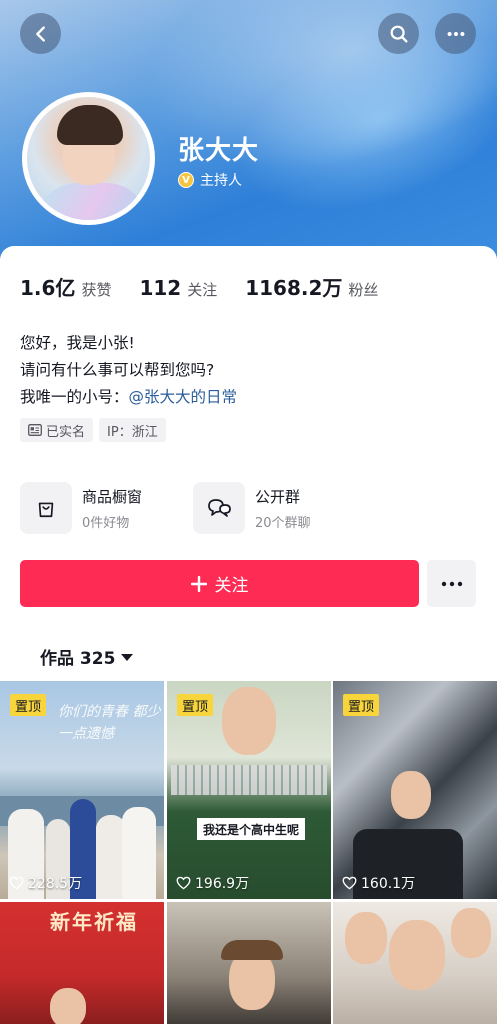 The height and width of the screenshot is (1024, 497). What do you see at coordinates (278, 496) in the screenshot?
I see `shortcut-title: 公开群` at bounding box center [278, 496].